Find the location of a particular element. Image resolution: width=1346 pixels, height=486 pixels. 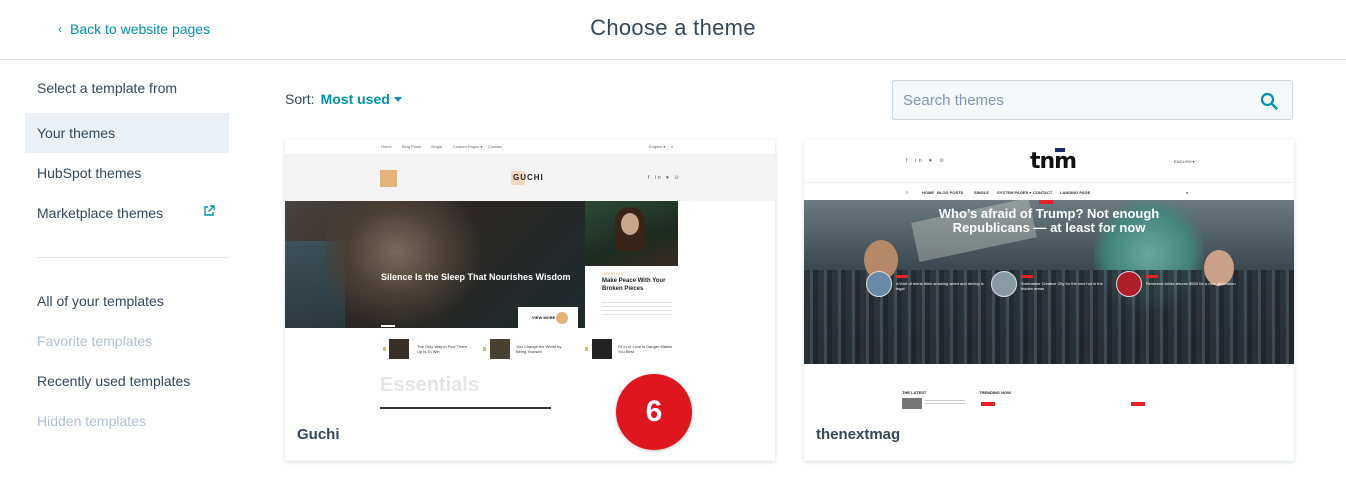

sidebar-item-favorite-templates: Favorite templates is located at coordinates (95, 341).